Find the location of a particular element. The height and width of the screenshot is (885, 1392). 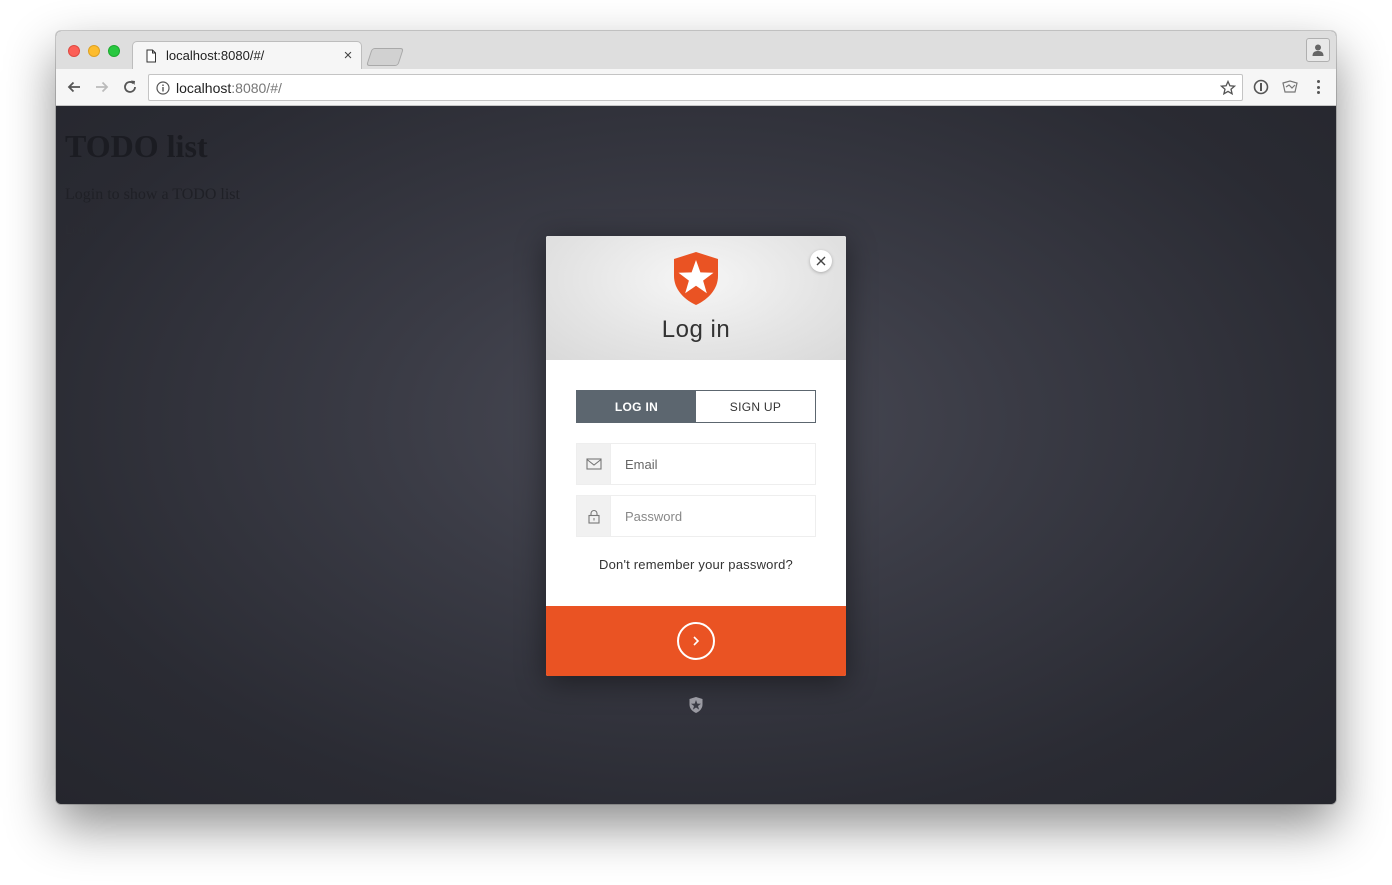

tab-bar: localhost:8080/#/ × is located at coordinates (696, 50).